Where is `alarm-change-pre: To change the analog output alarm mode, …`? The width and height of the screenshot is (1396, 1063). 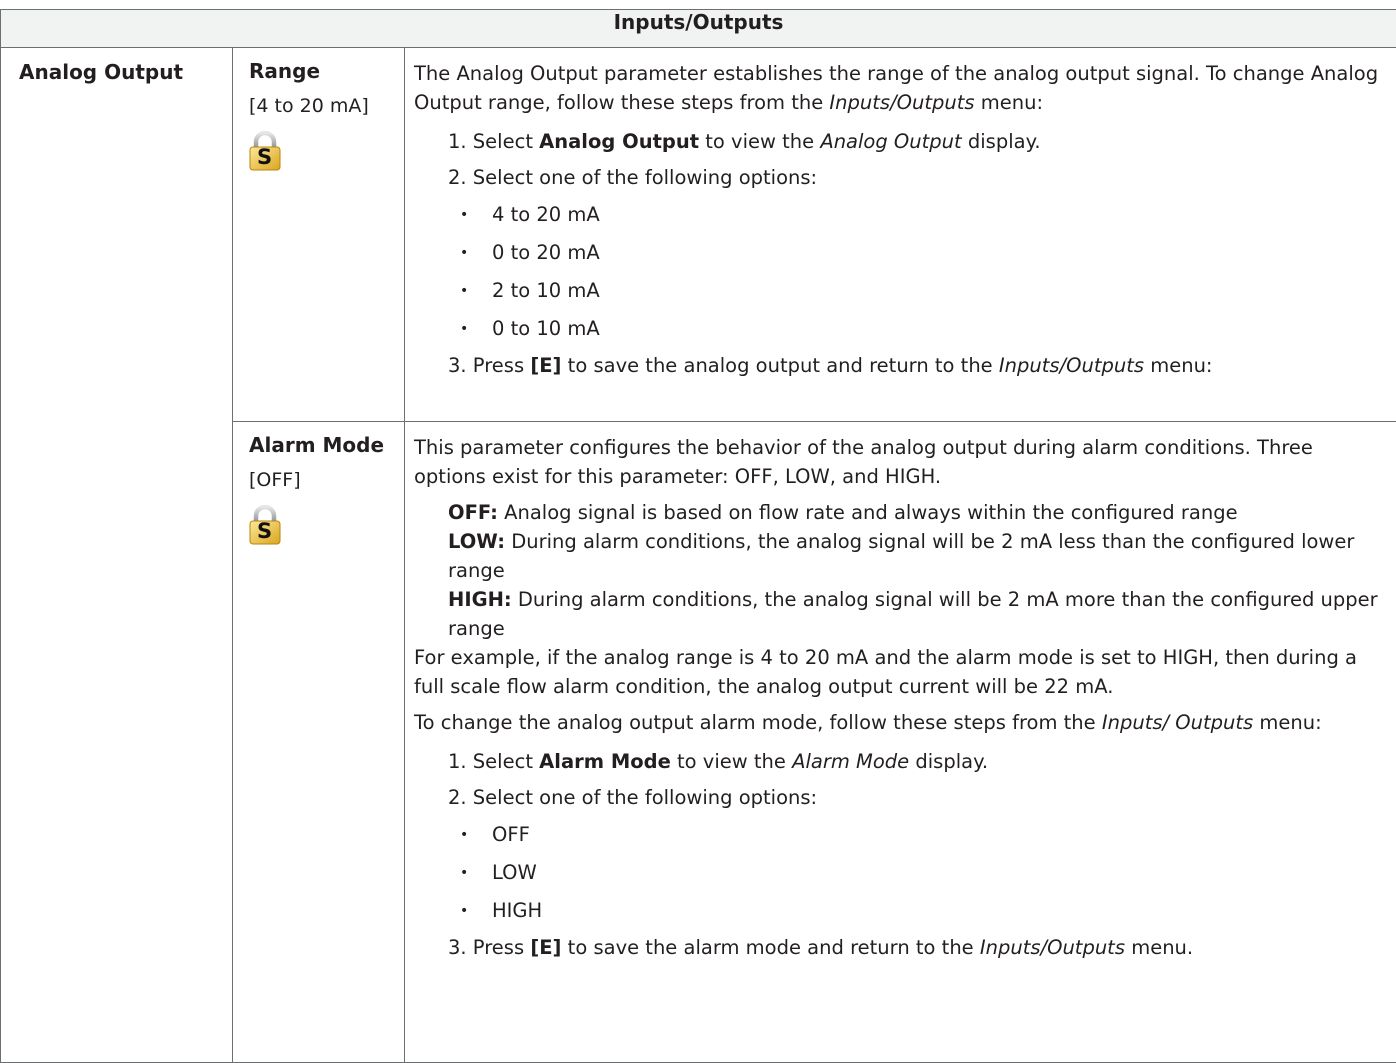
alarm-change-pre: To change the analog output alarm mode, … is located at coordinates (758, 722).